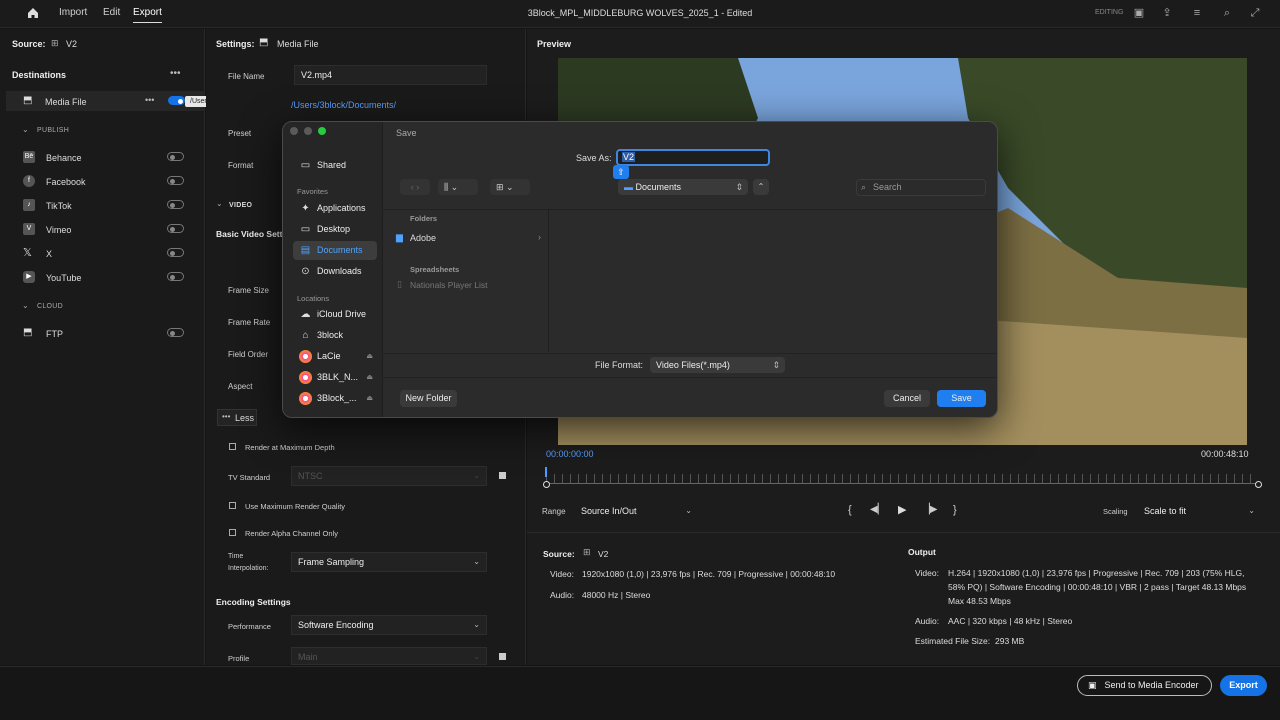 This screenshot has height=720, width=1280. What do you see at coordinates (335, 208) in the screenshot?
I see `sidebar-applications: ✦ Applications` at bounding box center [335, 208].